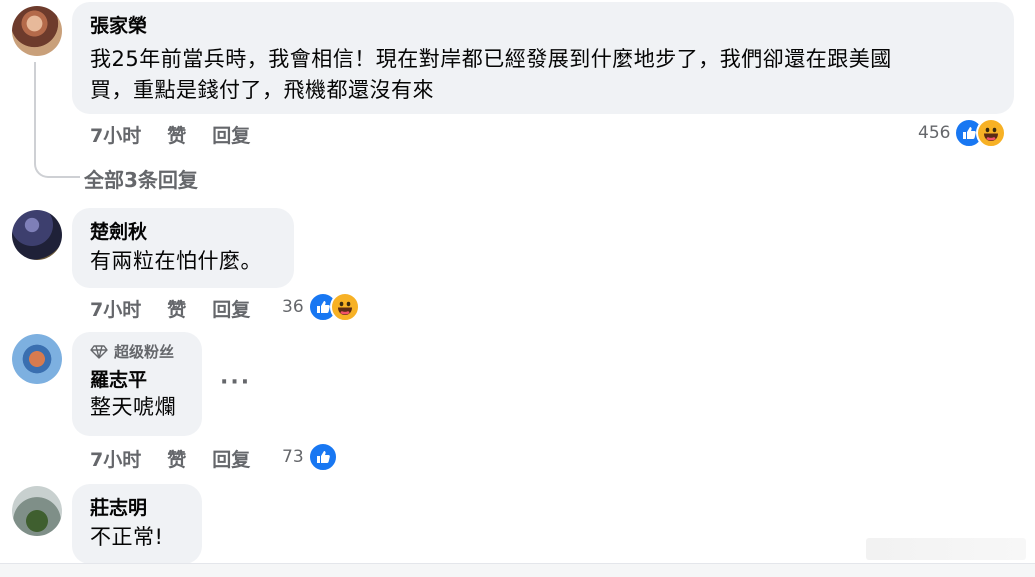  I want to click on badge-label: 超级粉丝, so click(144, 352).